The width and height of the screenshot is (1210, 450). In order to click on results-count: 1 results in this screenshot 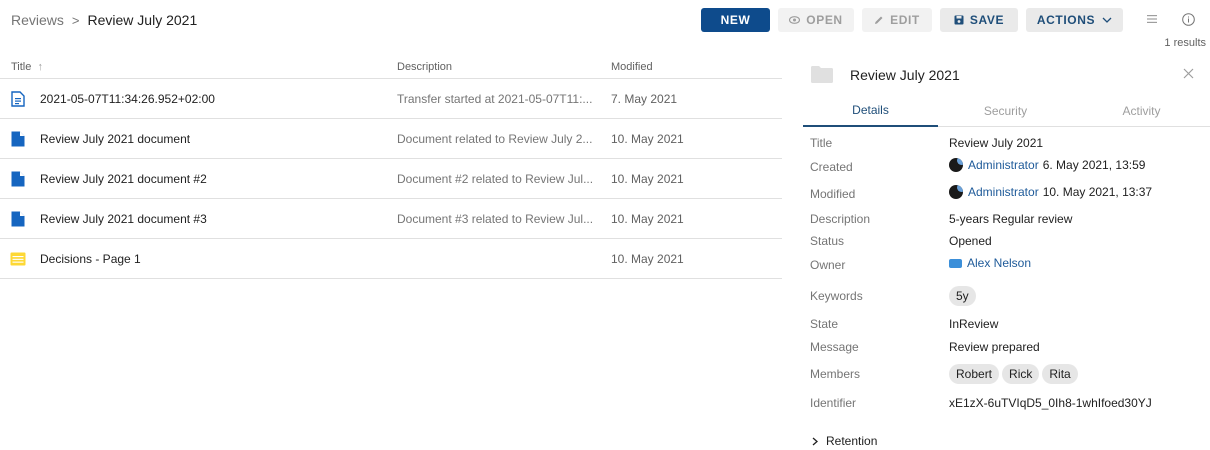, I will do `click(1185, 43)`.